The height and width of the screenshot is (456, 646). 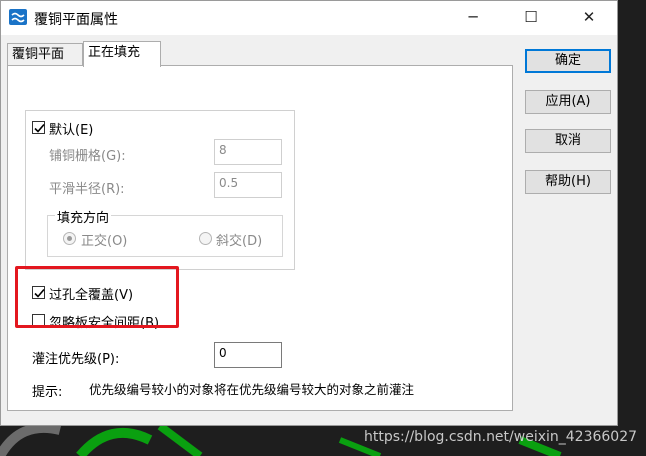 What do you see at coordinates (69, 238) in the screenshot?
I see `radio-orthogonal` at bounding box center [69, 238].